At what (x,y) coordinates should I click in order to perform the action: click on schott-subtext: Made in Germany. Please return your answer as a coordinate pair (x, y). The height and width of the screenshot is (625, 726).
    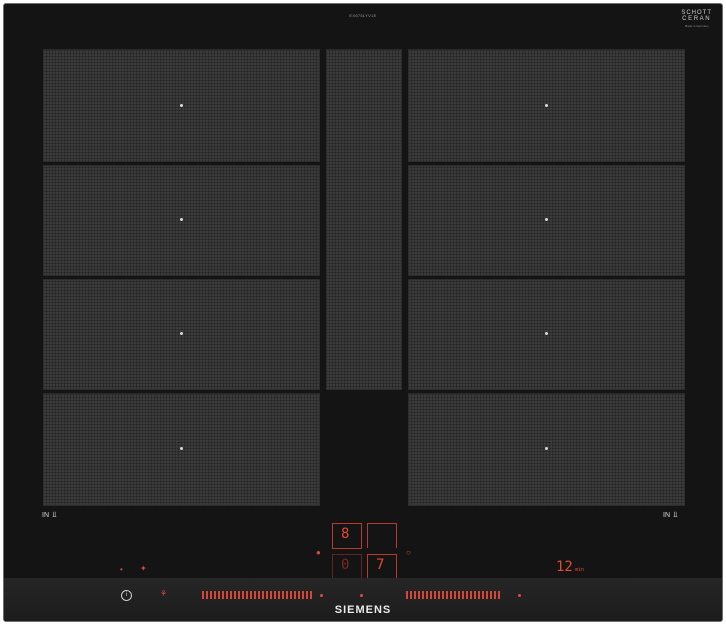
    Looking at the image, I should click on (696, 26).